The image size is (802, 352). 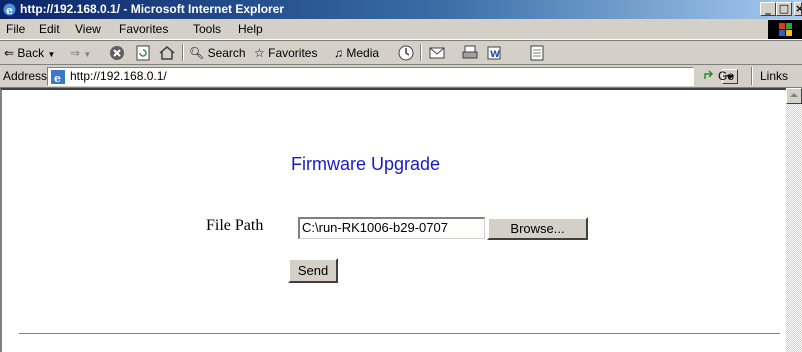 What do you see at coordinates (794, 96) in the screenshot?
I see `scroll-up-icon` at bounding box center [794, 96].